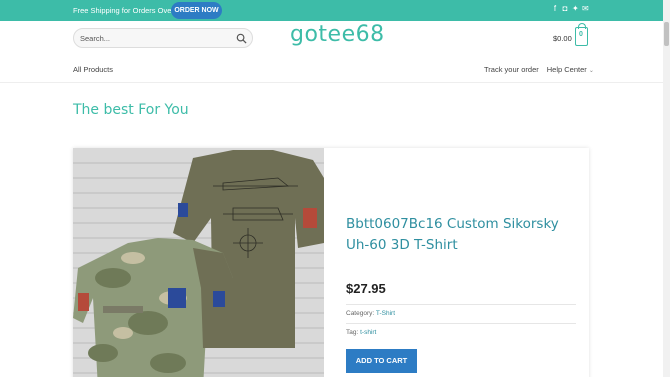 This screenshot has height=377, width=670. Describe the element at coordinates (241, 38) in the screenshot. I see `search-icon` at that location.